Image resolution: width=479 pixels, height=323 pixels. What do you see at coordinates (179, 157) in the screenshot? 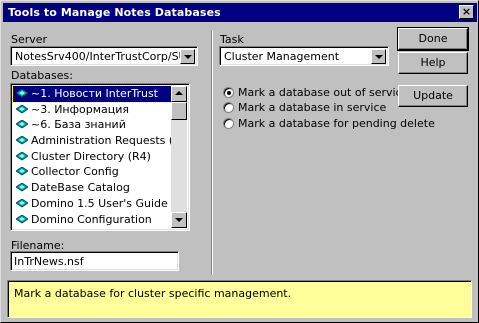
I see `databases-scrollbar` at bounding box center [179, 157].